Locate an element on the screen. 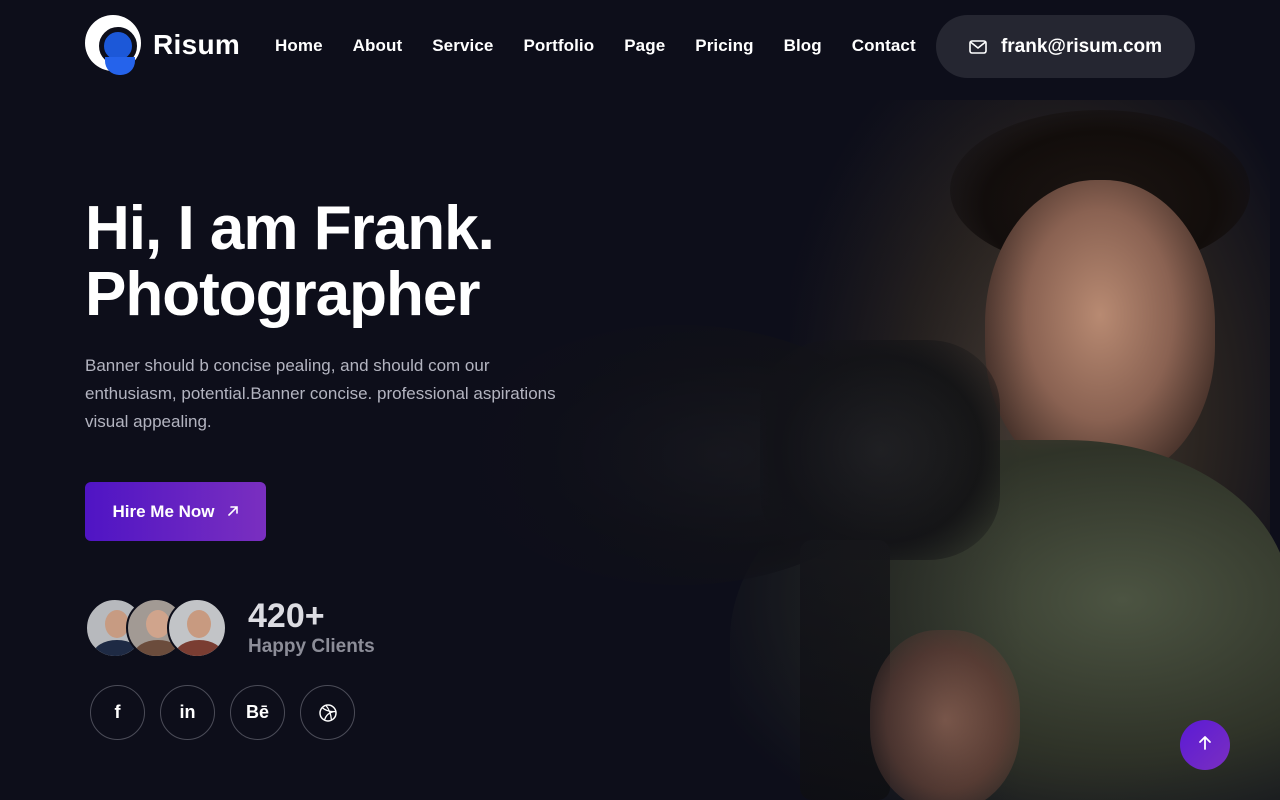  nav-item-page: Page is located at coordinates (644, 46).